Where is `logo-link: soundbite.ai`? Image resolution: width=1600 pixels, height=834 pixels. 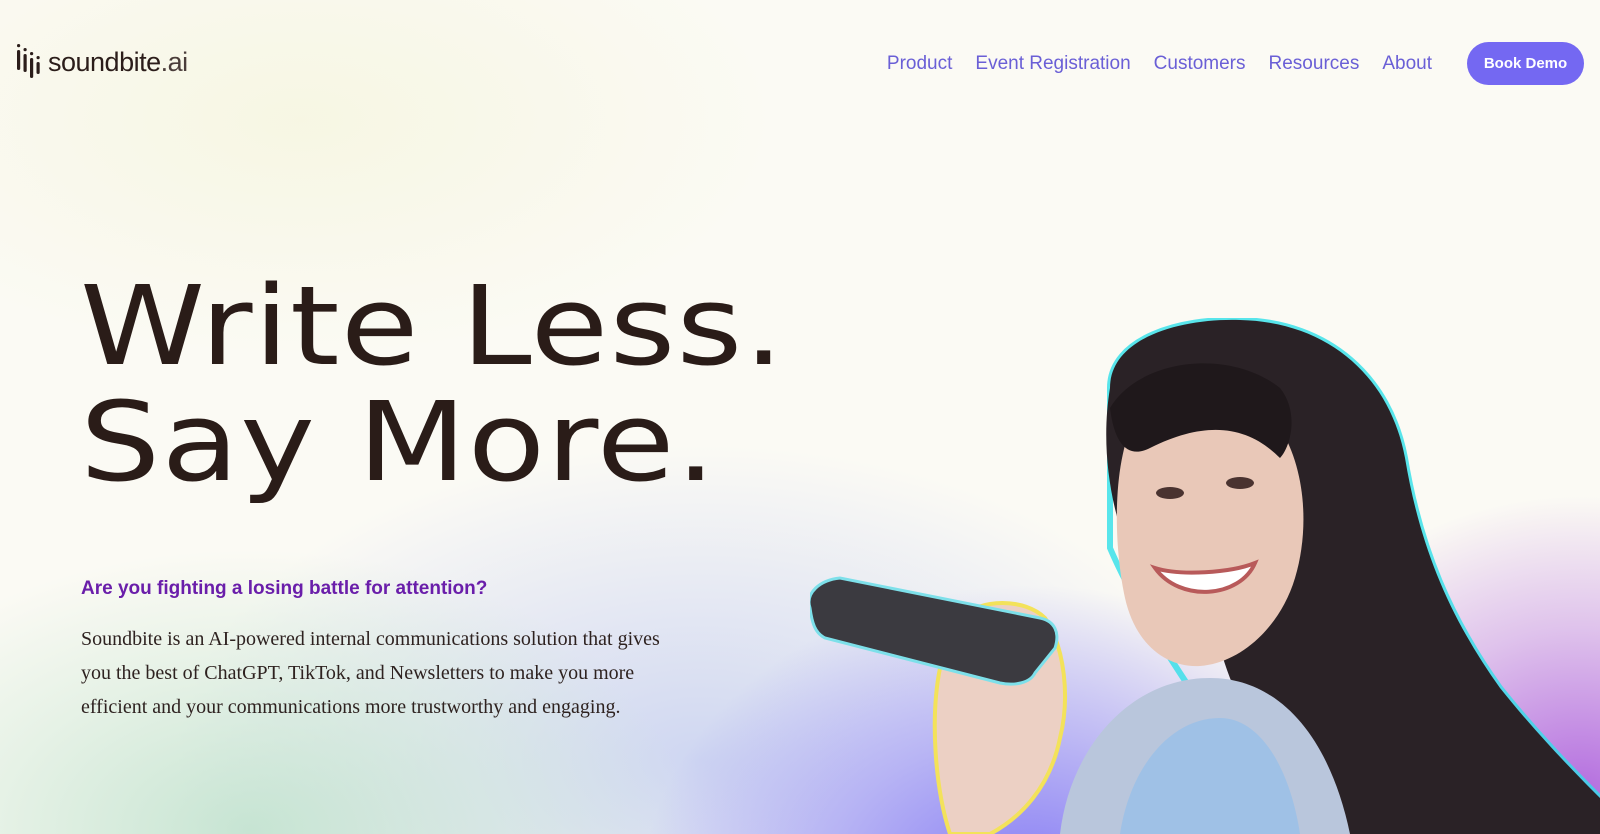
logo-link: soundbite.ai is located at coordinates (102, 62).